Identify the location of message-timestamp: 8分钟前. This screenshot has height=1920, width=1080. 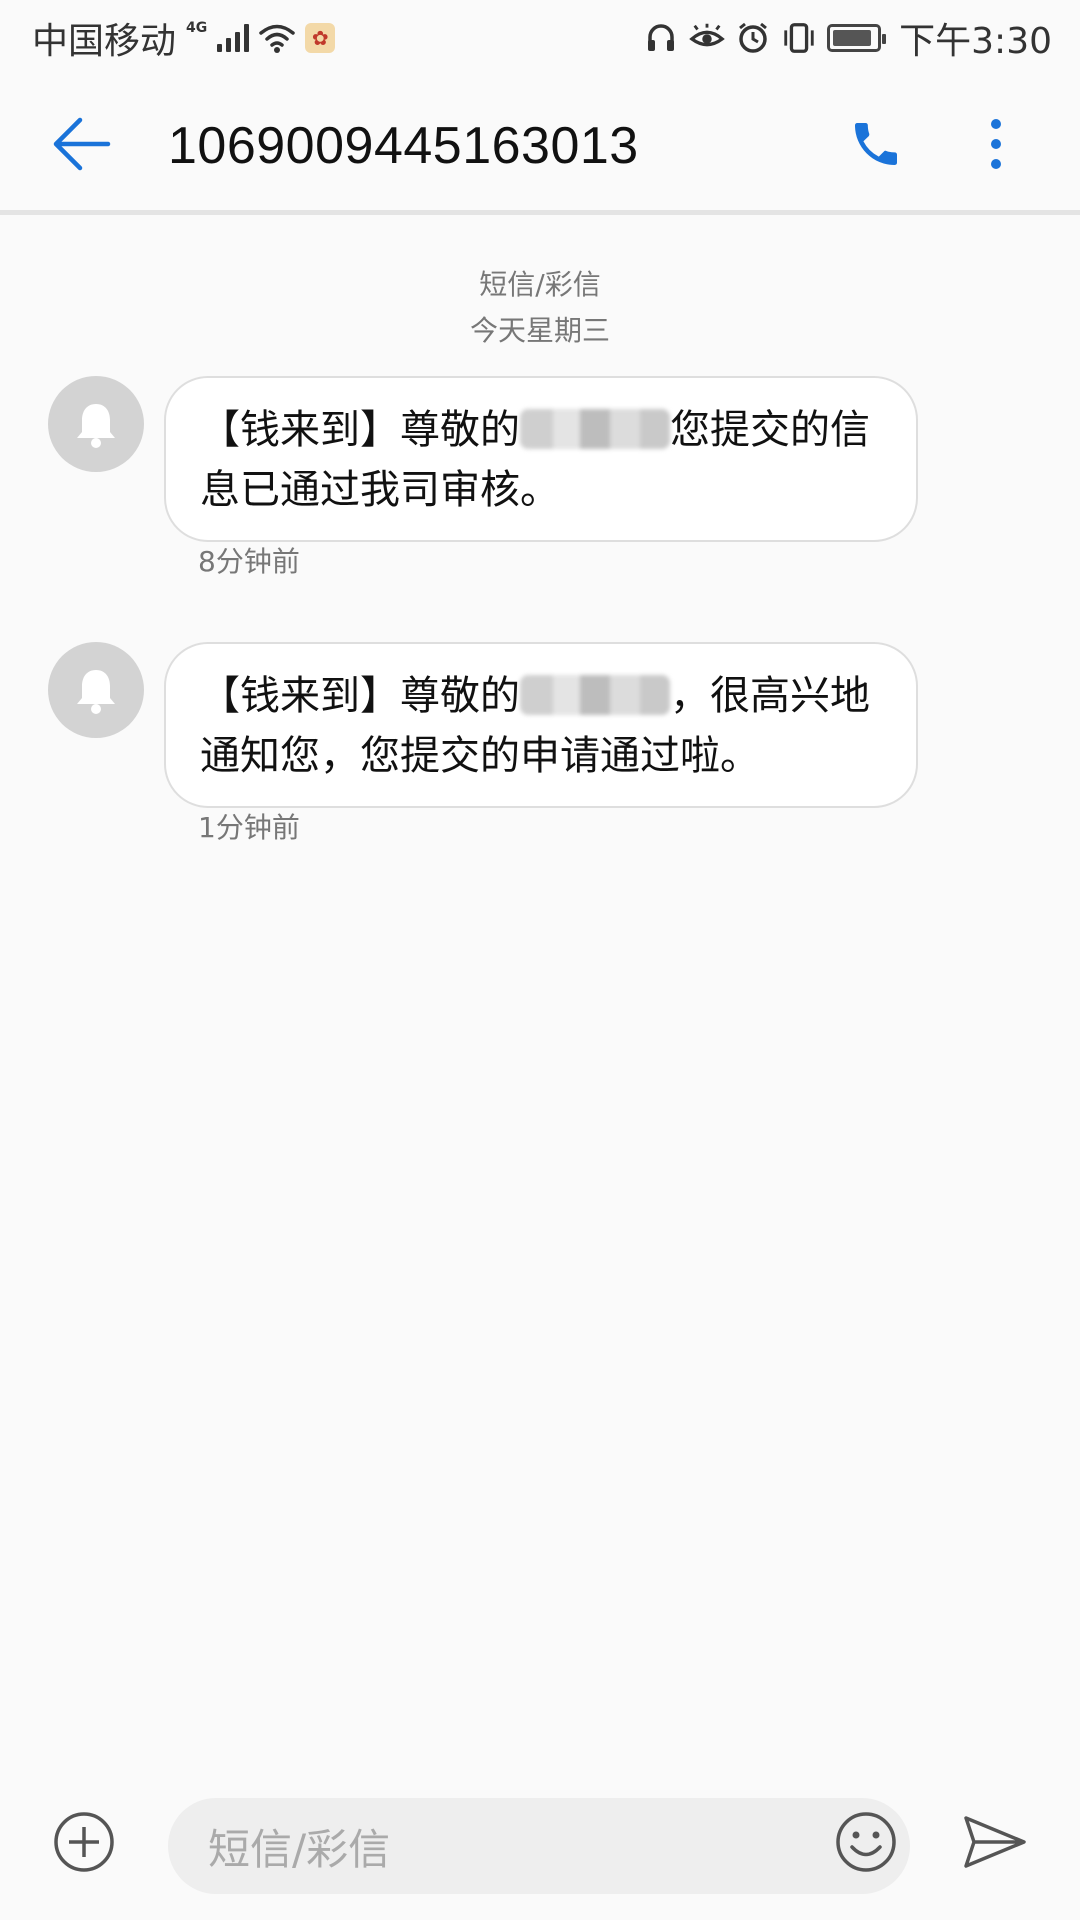
(249, 561).